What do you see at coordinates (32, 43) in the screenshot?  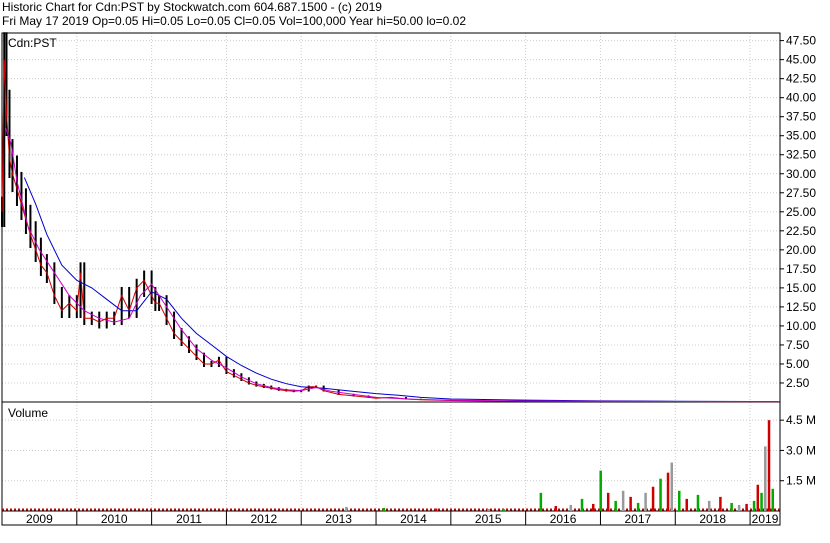 I see `price-panel-title: Cdn:PST` at bounding box center [32, 43].